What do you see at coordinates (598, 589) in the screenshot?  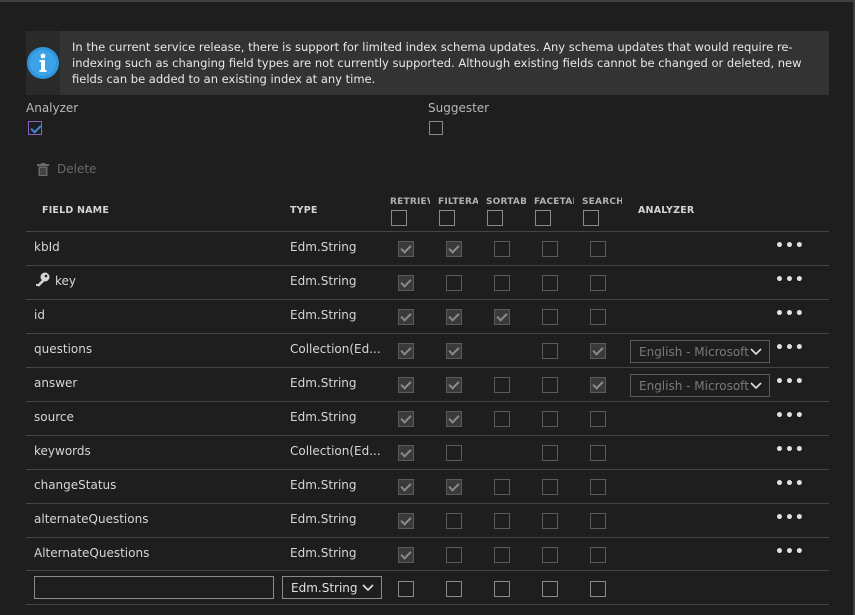 I see `new-field-searchable-checkbox` at bounding box center [598, 589].